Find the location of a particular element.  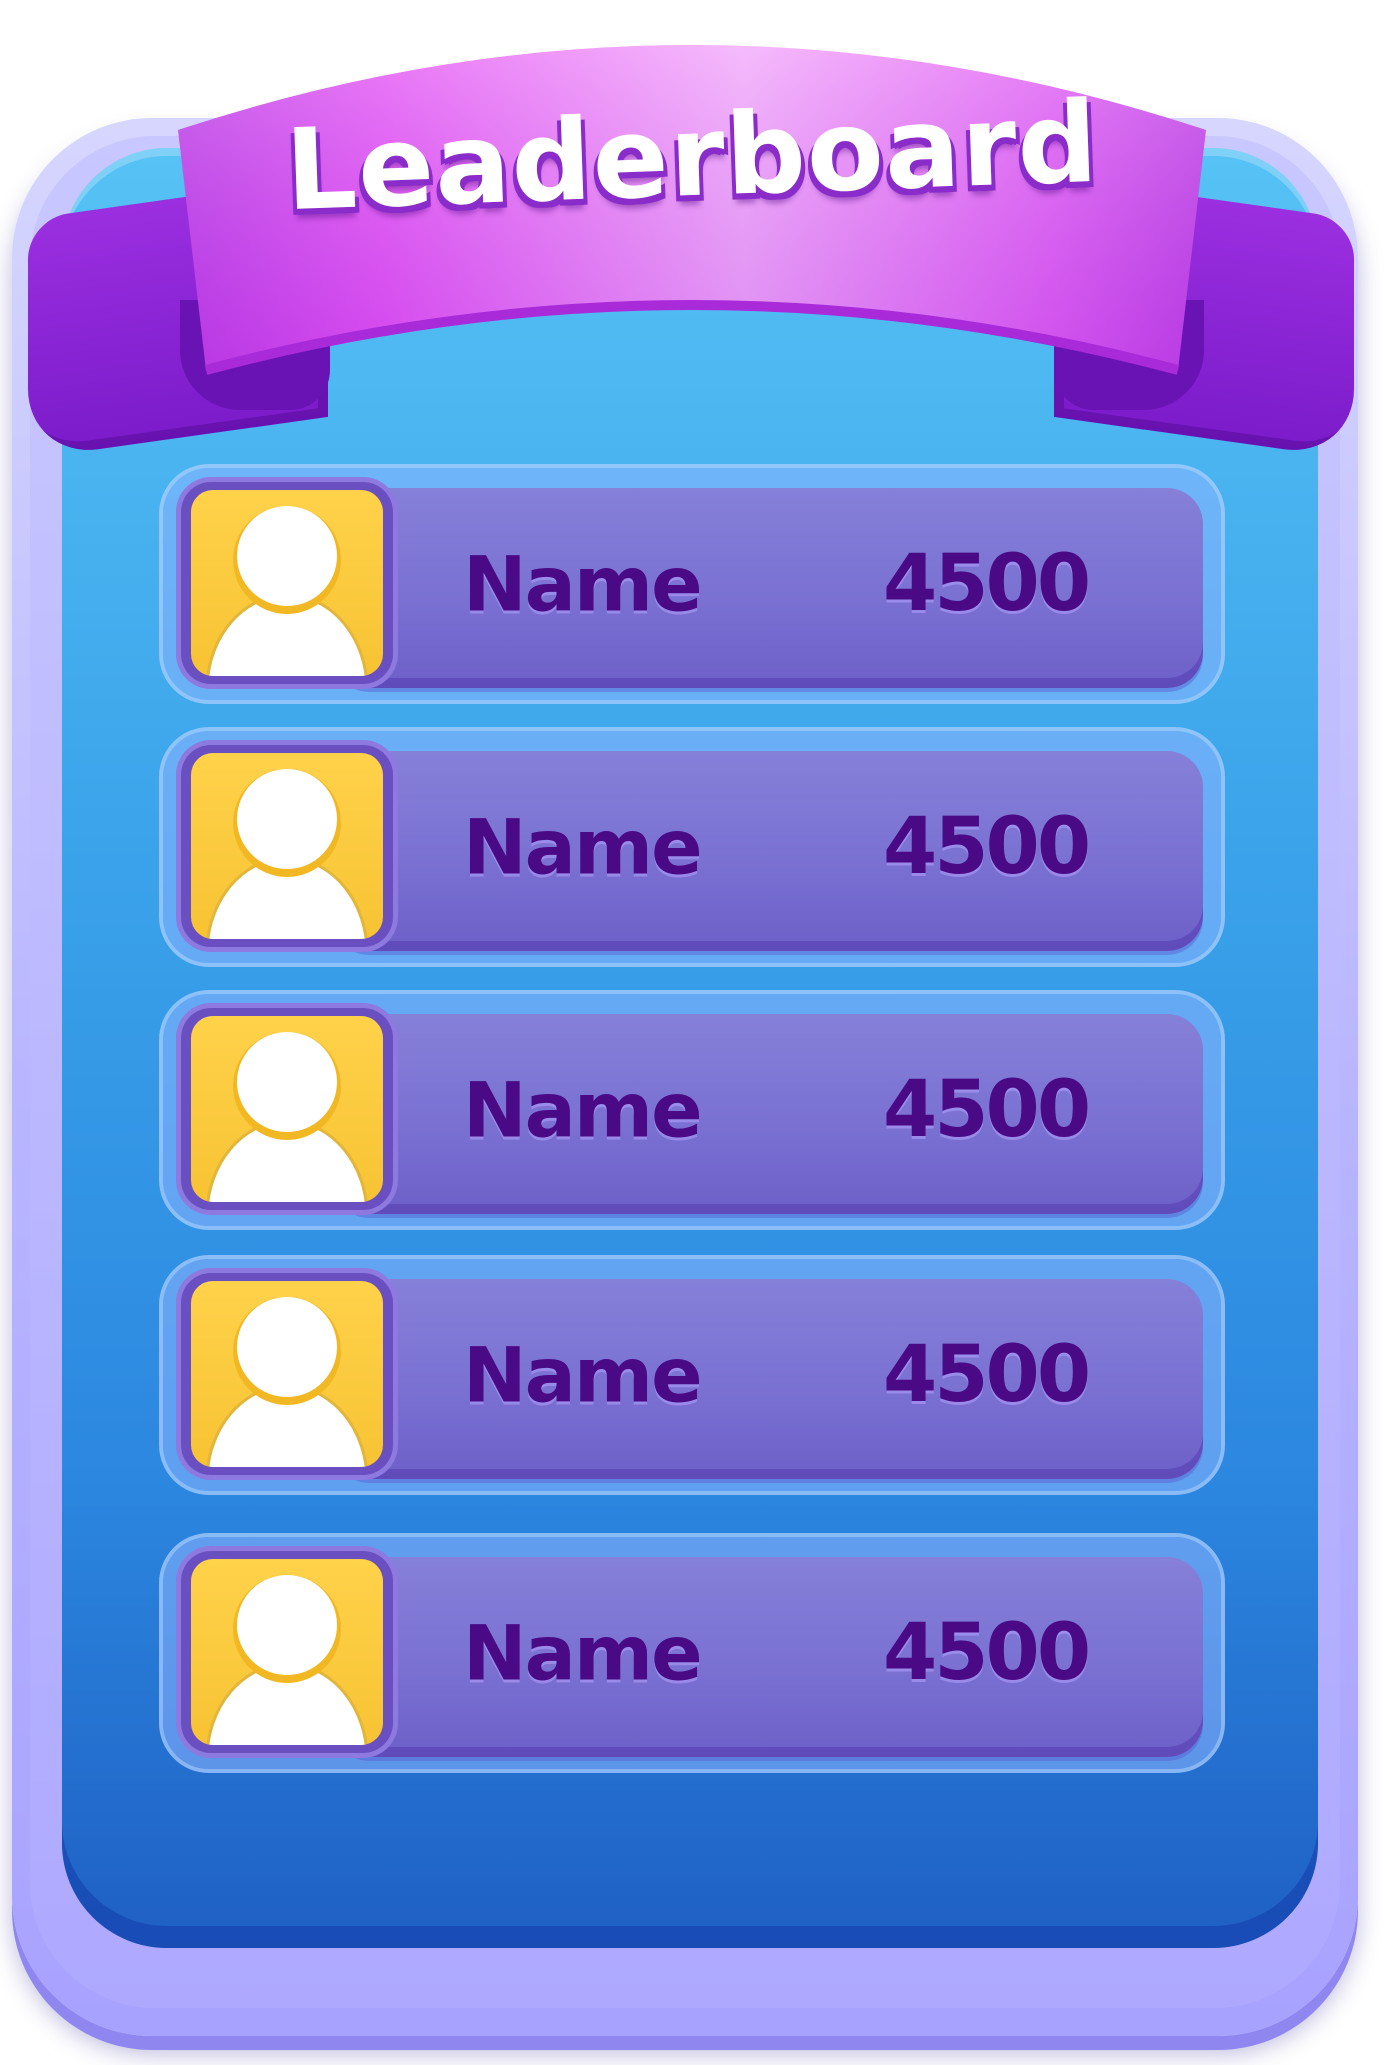

title-ribbon: Leaderboard is located at coordinates (692, 190).